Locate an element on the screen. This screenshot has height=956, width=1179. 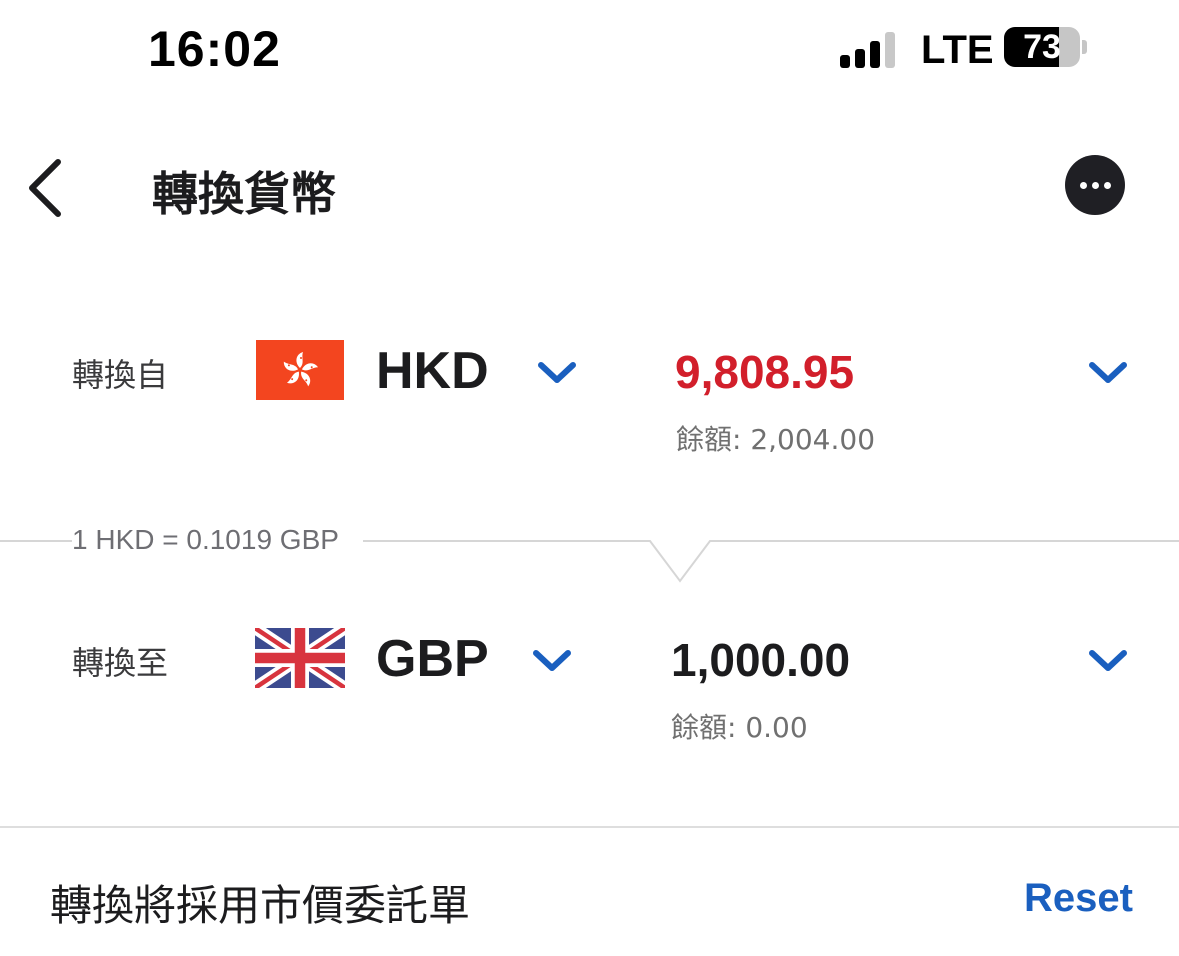
reset-button: Reset is located at coordinates (1078, 898).